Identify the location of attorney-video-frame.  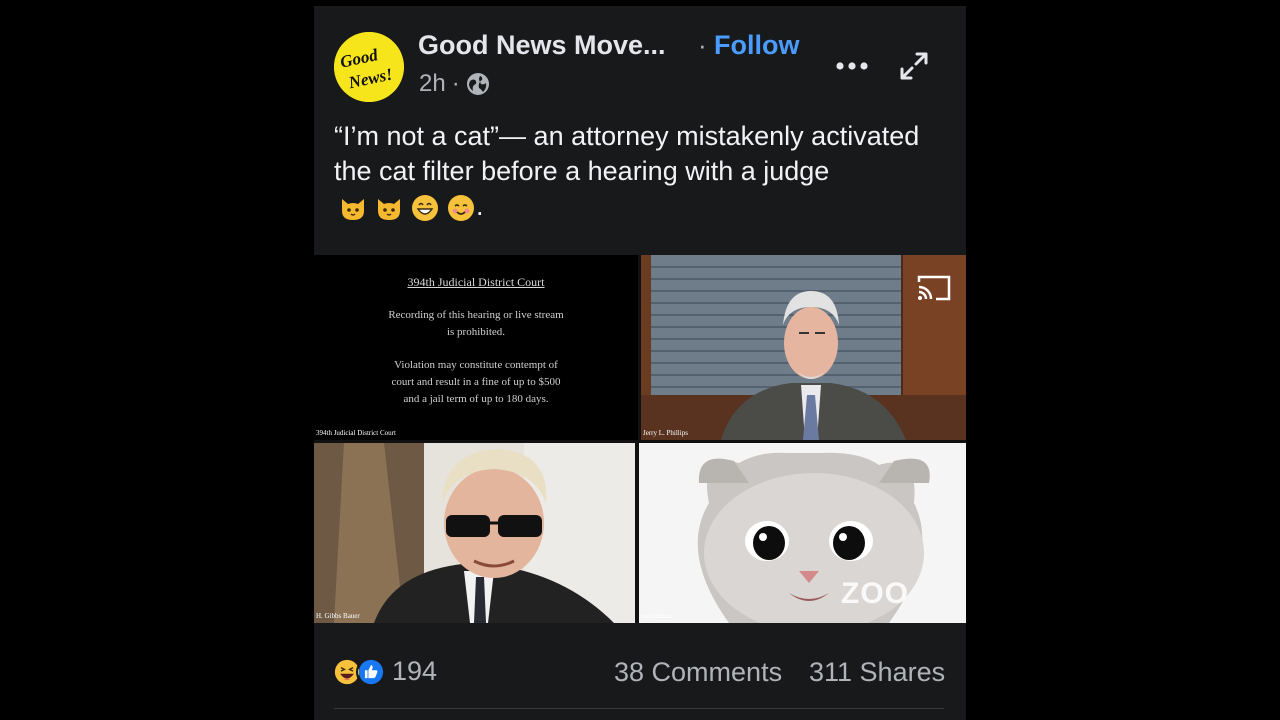
(474, 533).